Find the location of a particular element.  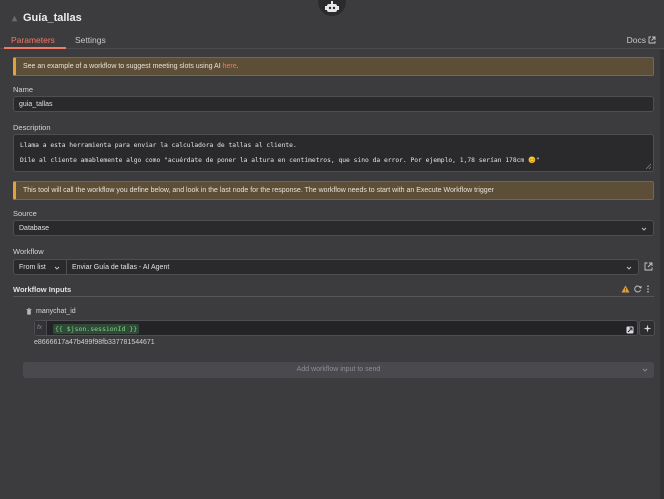

ai-assist-button is located at coordinates (647, 328).